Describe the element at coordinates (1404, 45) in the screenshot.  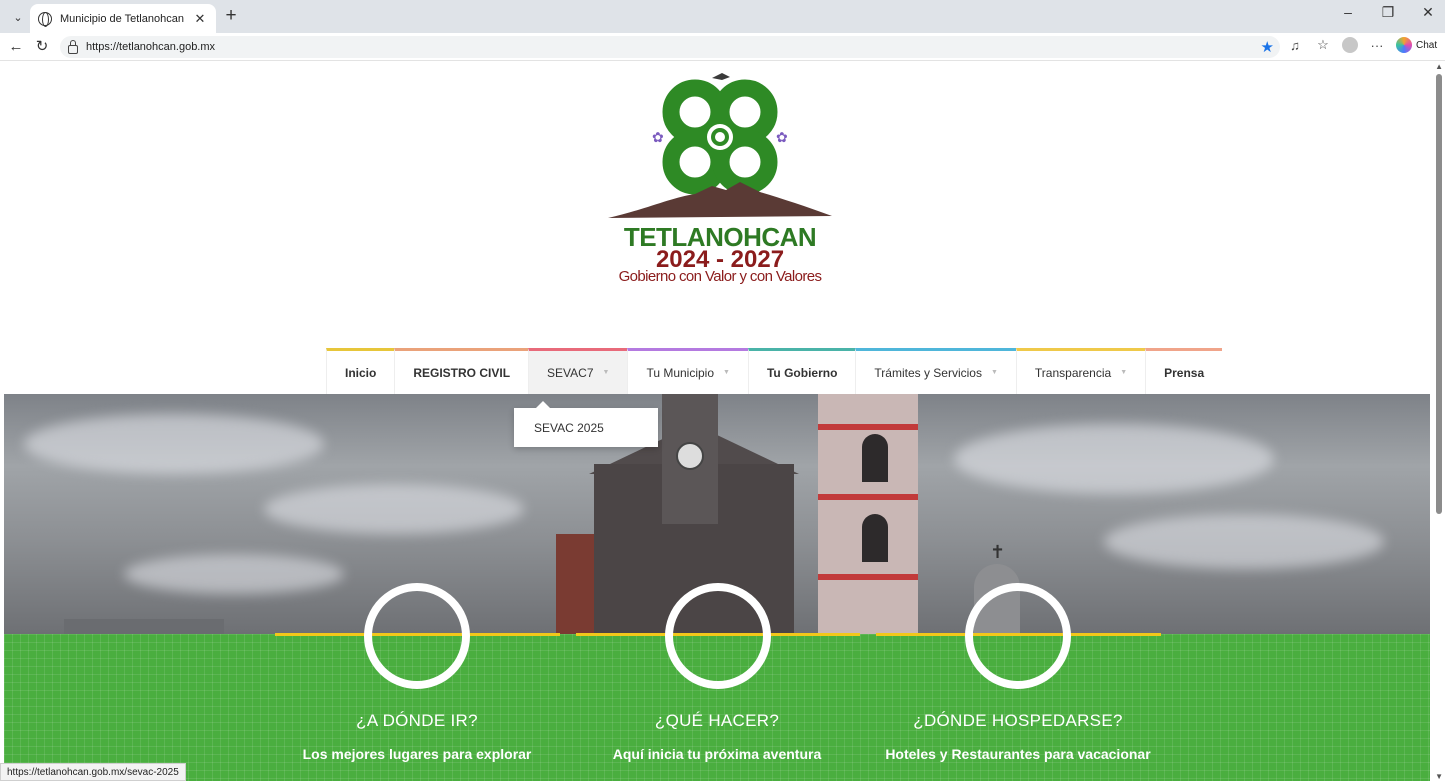
I see `copilot-icon` at that location.